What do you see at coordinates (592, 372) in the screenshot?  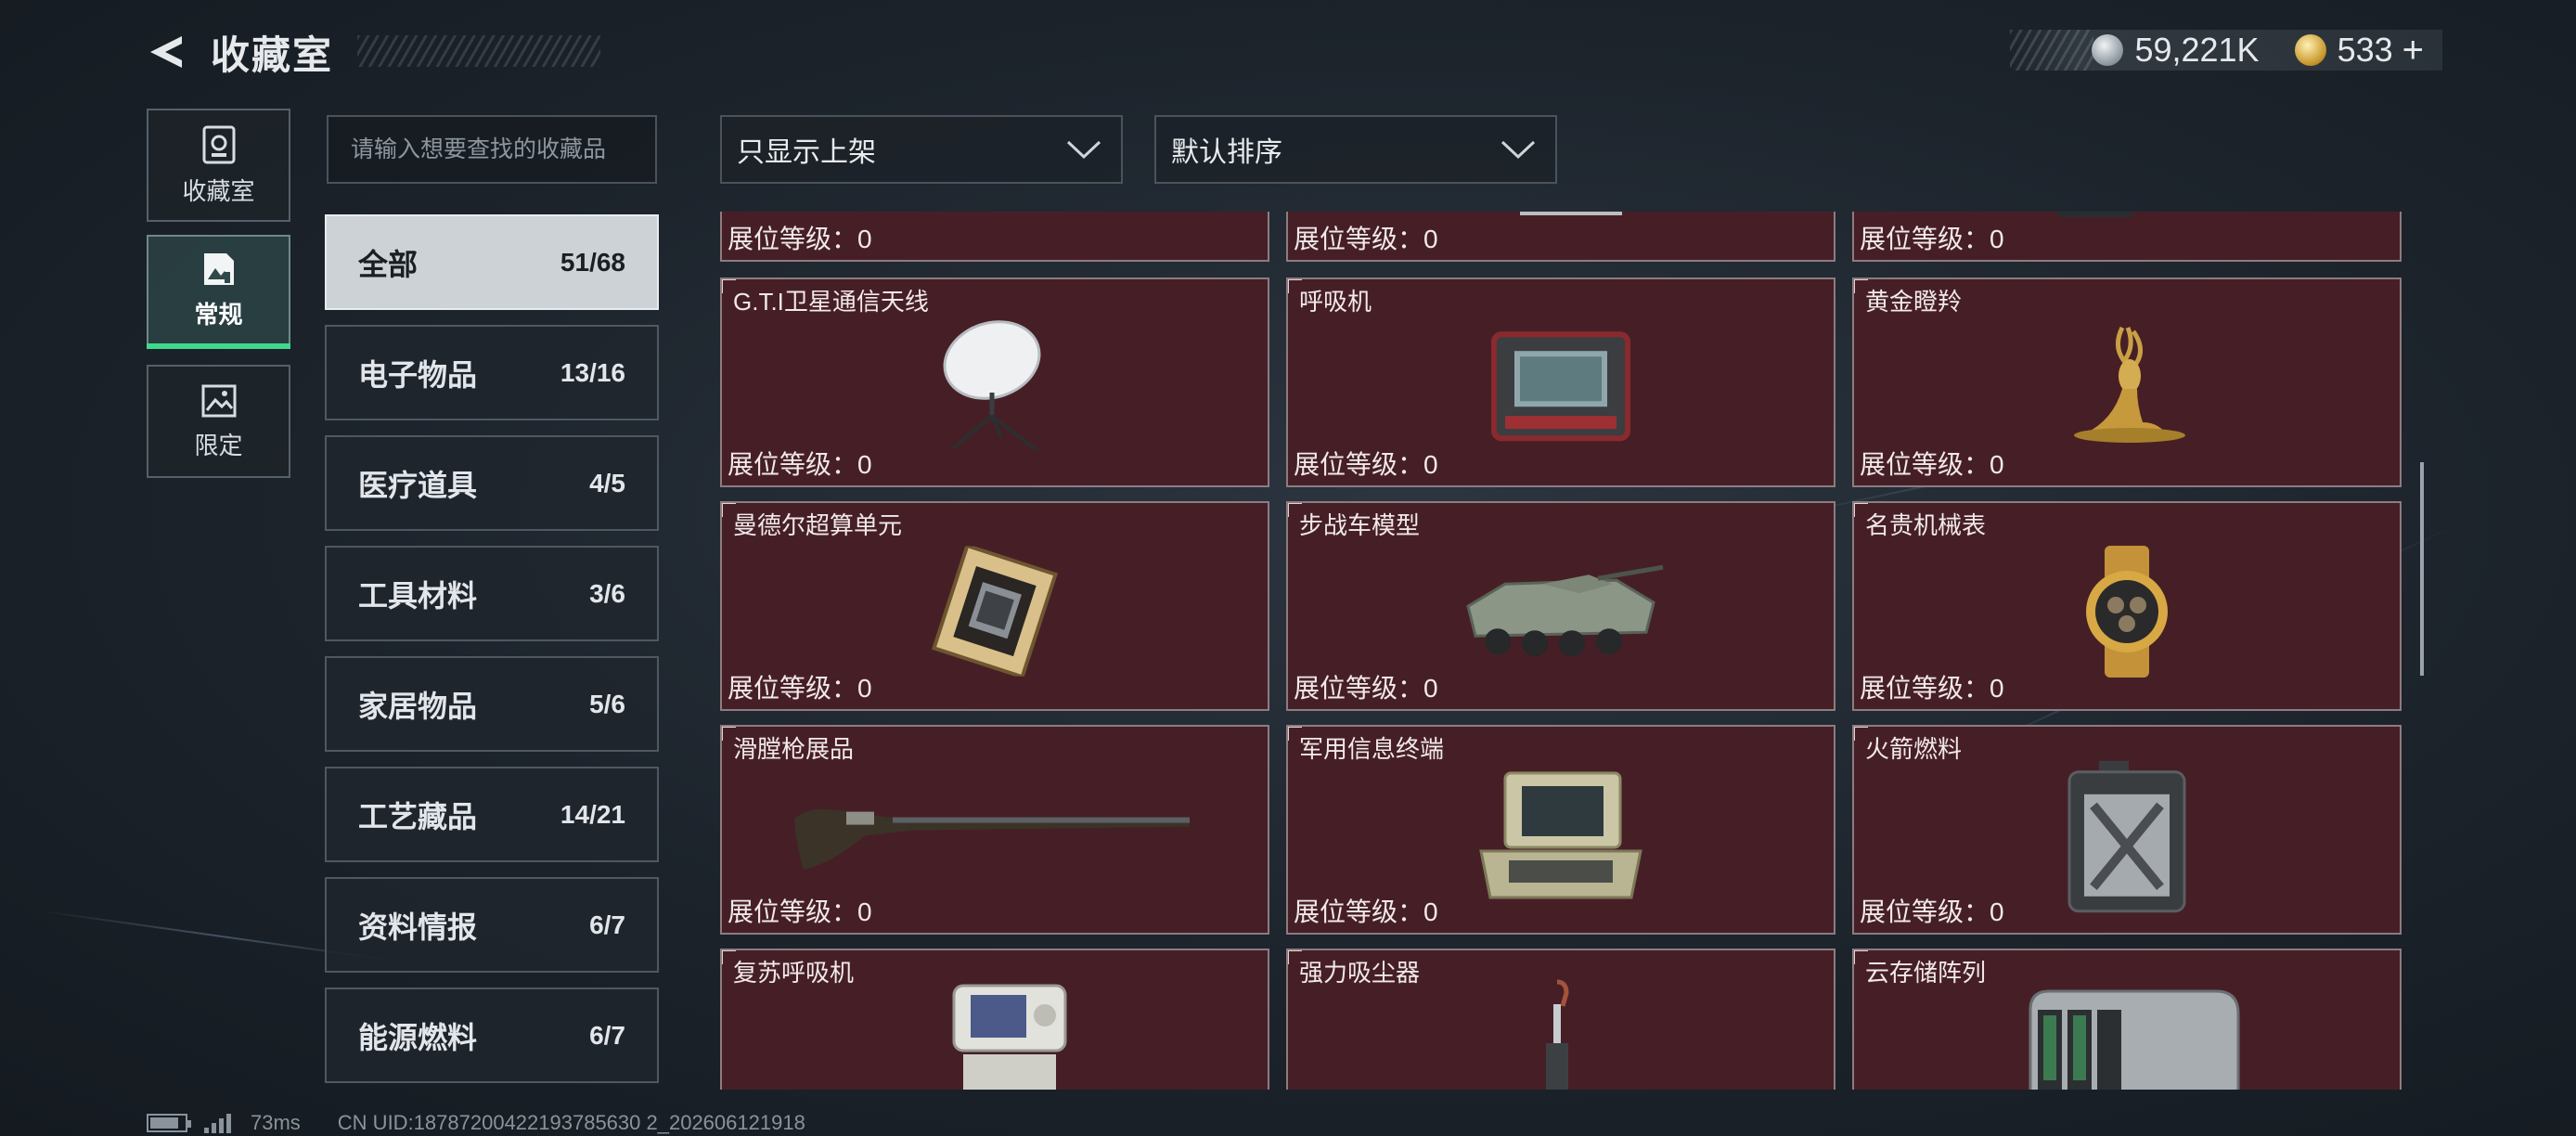 I see `category-count: 13/16` at bounding box center [592, 372].